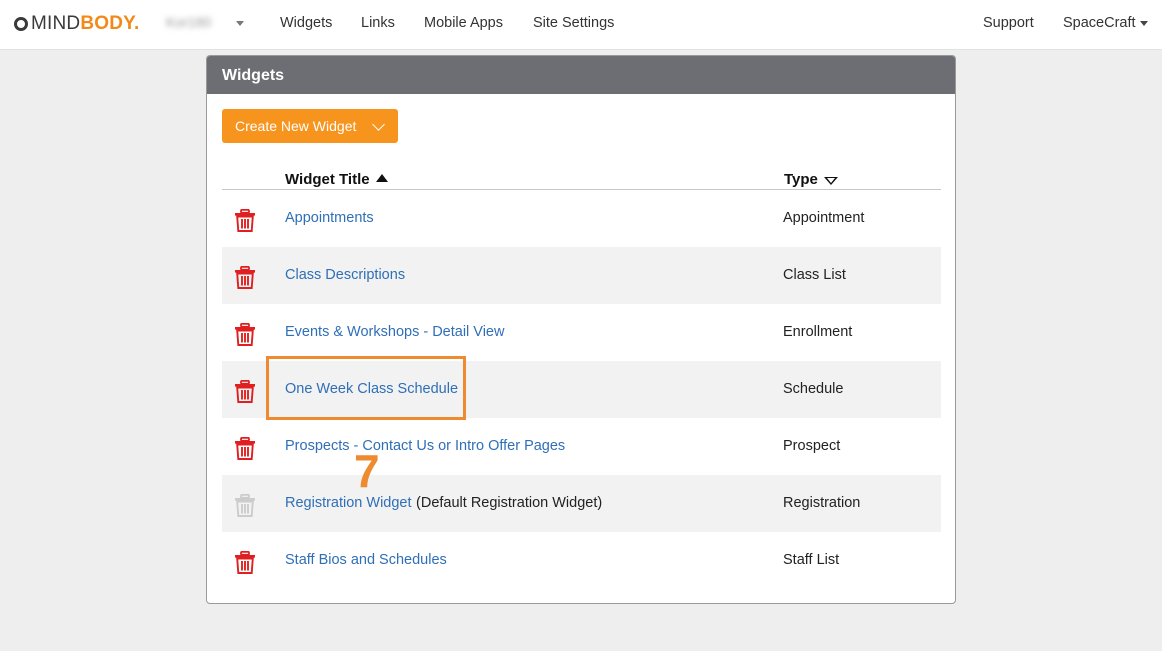 Image resolution: width=1162 pixels, height=651 pixels. I want to click on highlight-box, so click(366, 388).